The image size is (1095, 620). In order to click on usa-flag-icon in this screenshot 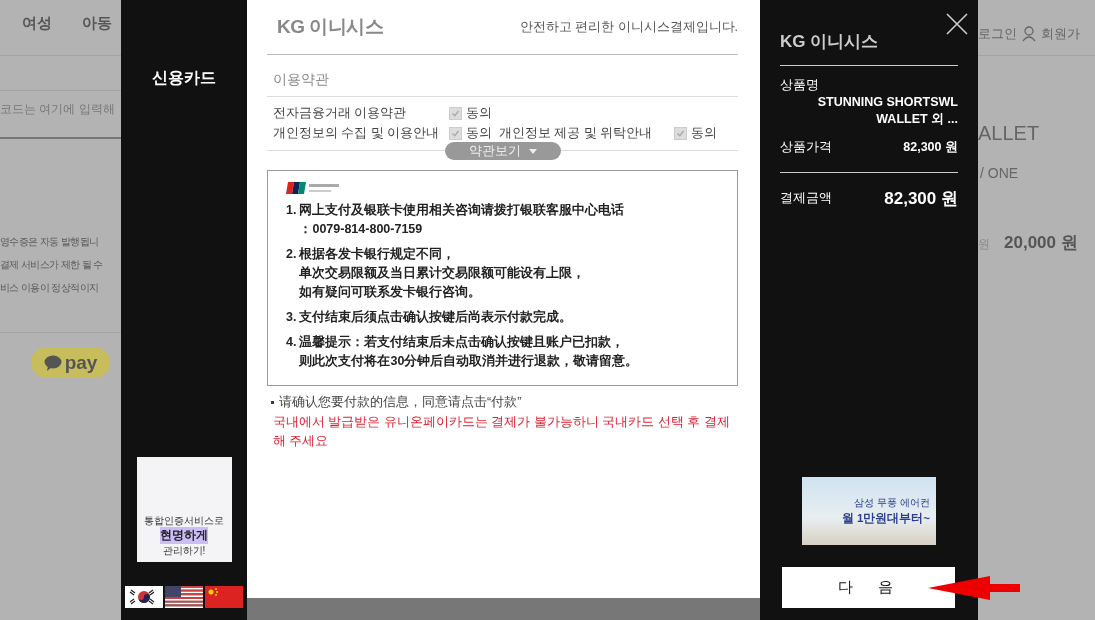, I will do `click(184, 597)`.